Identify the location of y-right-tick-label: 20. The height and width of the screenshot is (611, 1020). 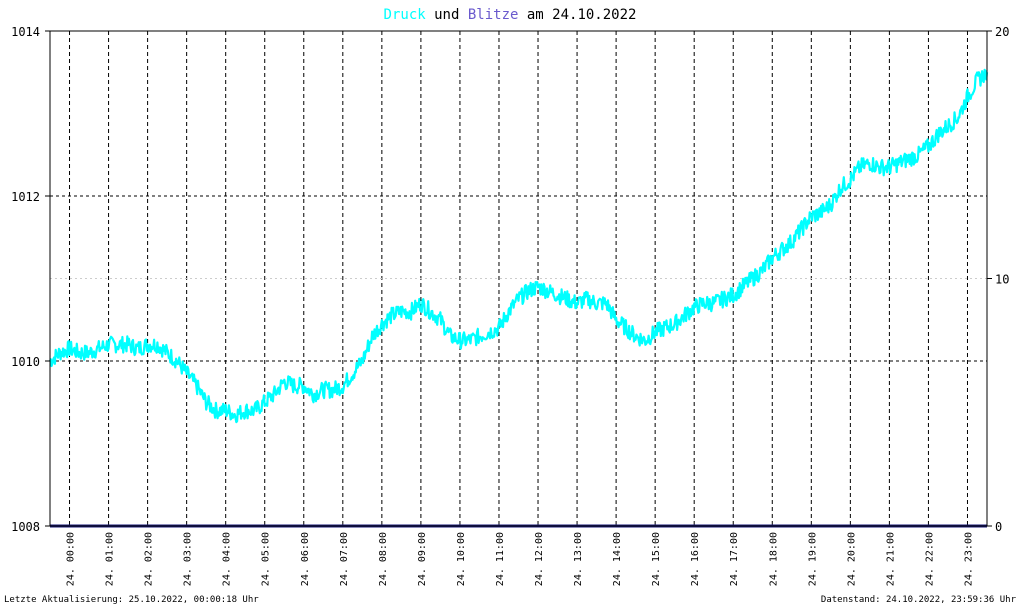
(1002, 32).